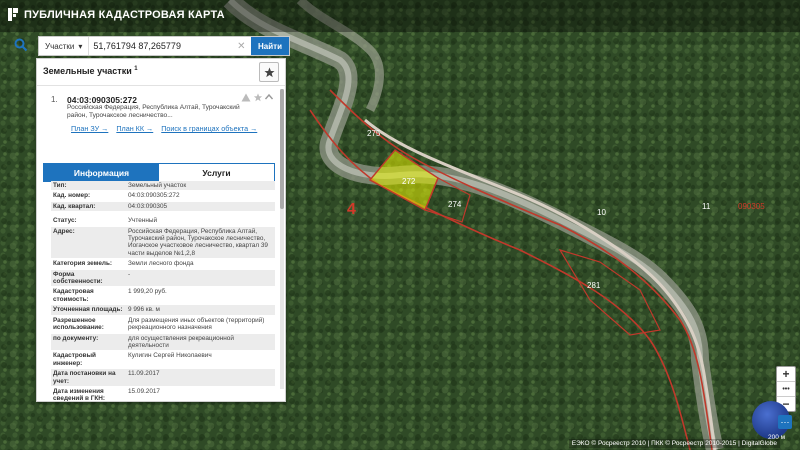  I want to click on row-value: 15.09.2017, so click(144, 391).